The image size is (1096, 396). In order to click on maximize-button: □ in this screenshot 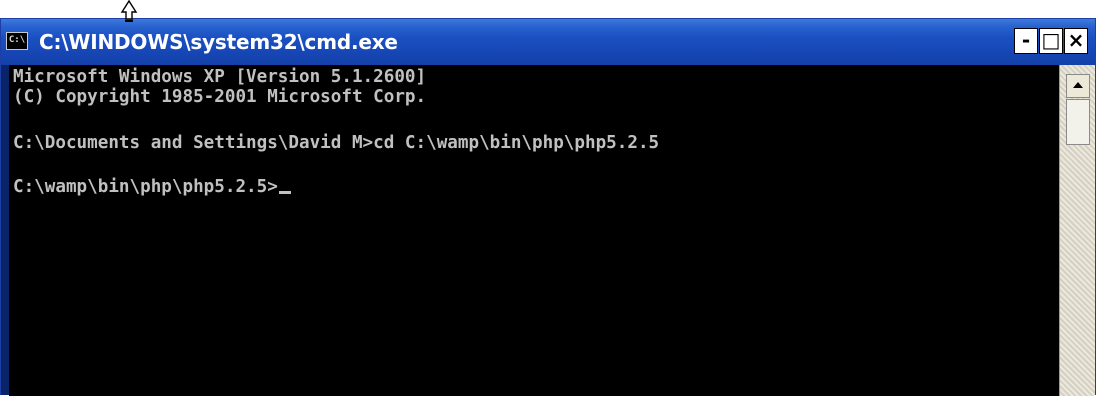, I will do `click(1051, 41)`.